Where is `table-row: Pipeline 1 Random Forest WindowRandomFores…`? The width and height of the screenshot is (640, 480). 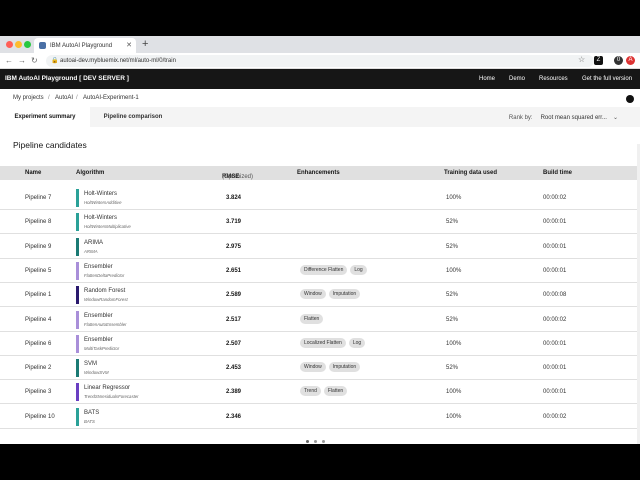
table-row: Pipeline 1 Random Forest WindowRandomFores… is located at coordinates (320, 295).